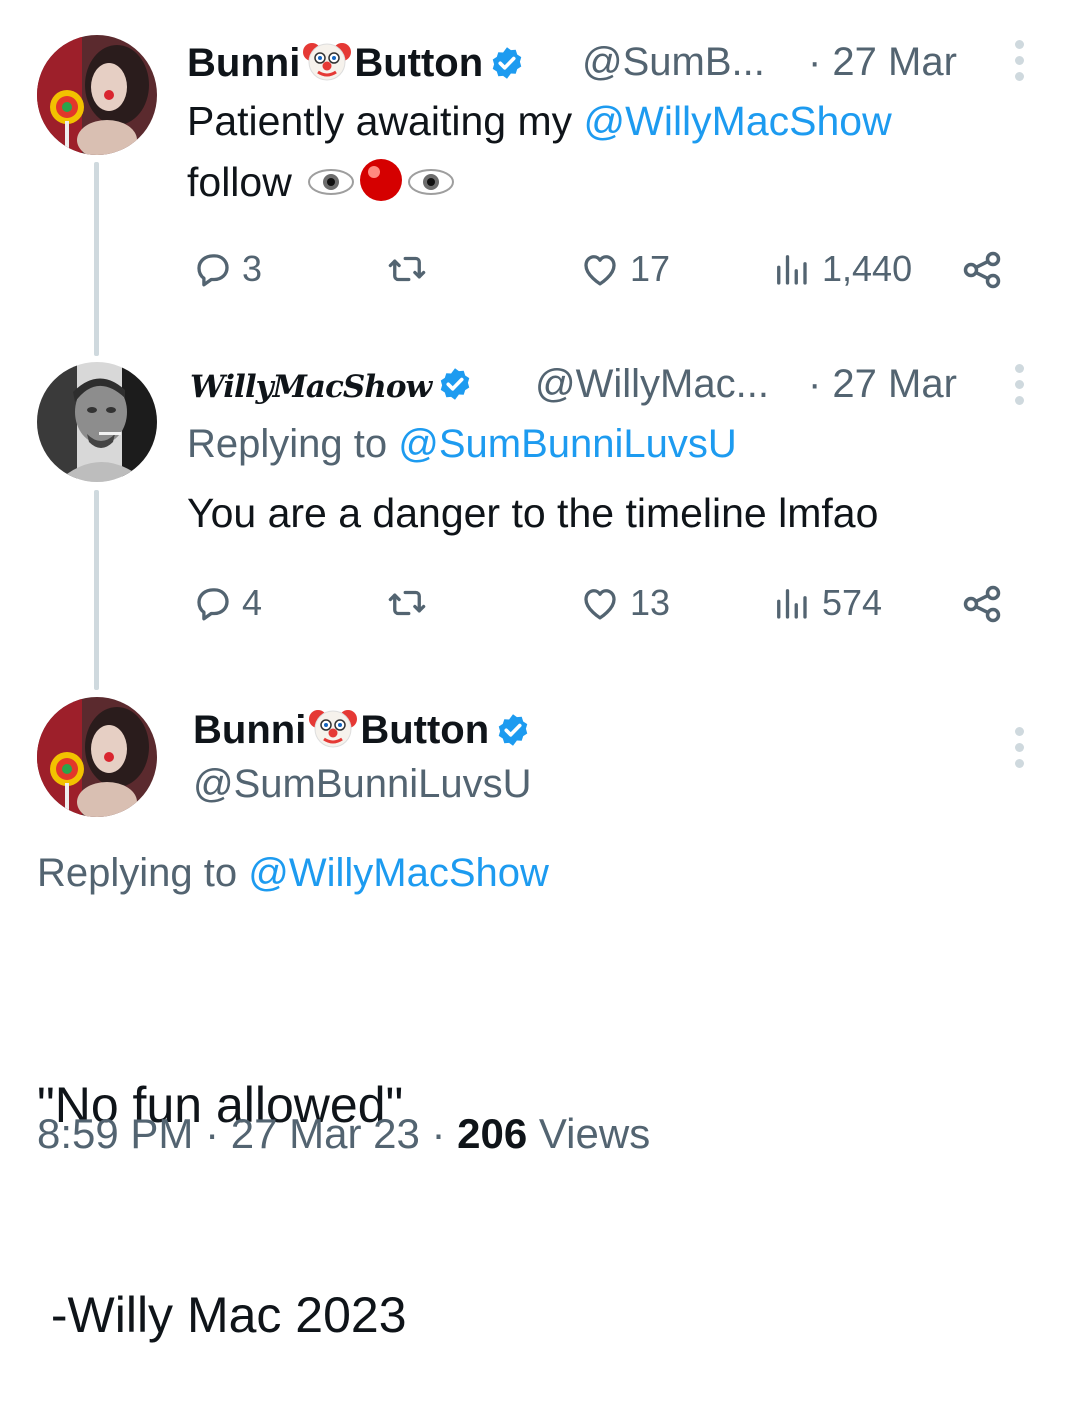 This screenshot has width=1078, height=1420. I want to click on like-button: 13, so click(624, 603).